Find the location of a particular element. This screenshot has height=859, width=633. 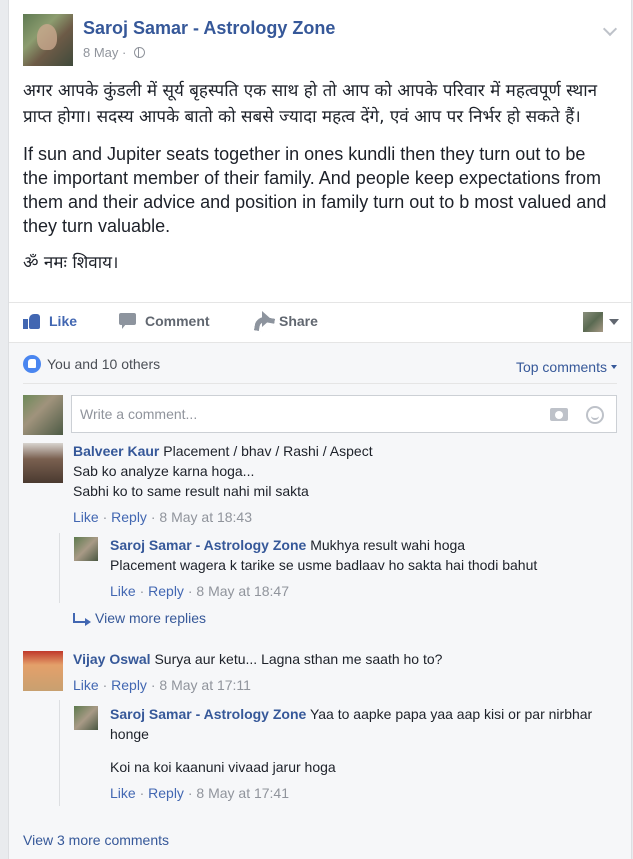

comment-text: Placement / bhav / Rashi / Aspect is located at coordinates (268, 451).